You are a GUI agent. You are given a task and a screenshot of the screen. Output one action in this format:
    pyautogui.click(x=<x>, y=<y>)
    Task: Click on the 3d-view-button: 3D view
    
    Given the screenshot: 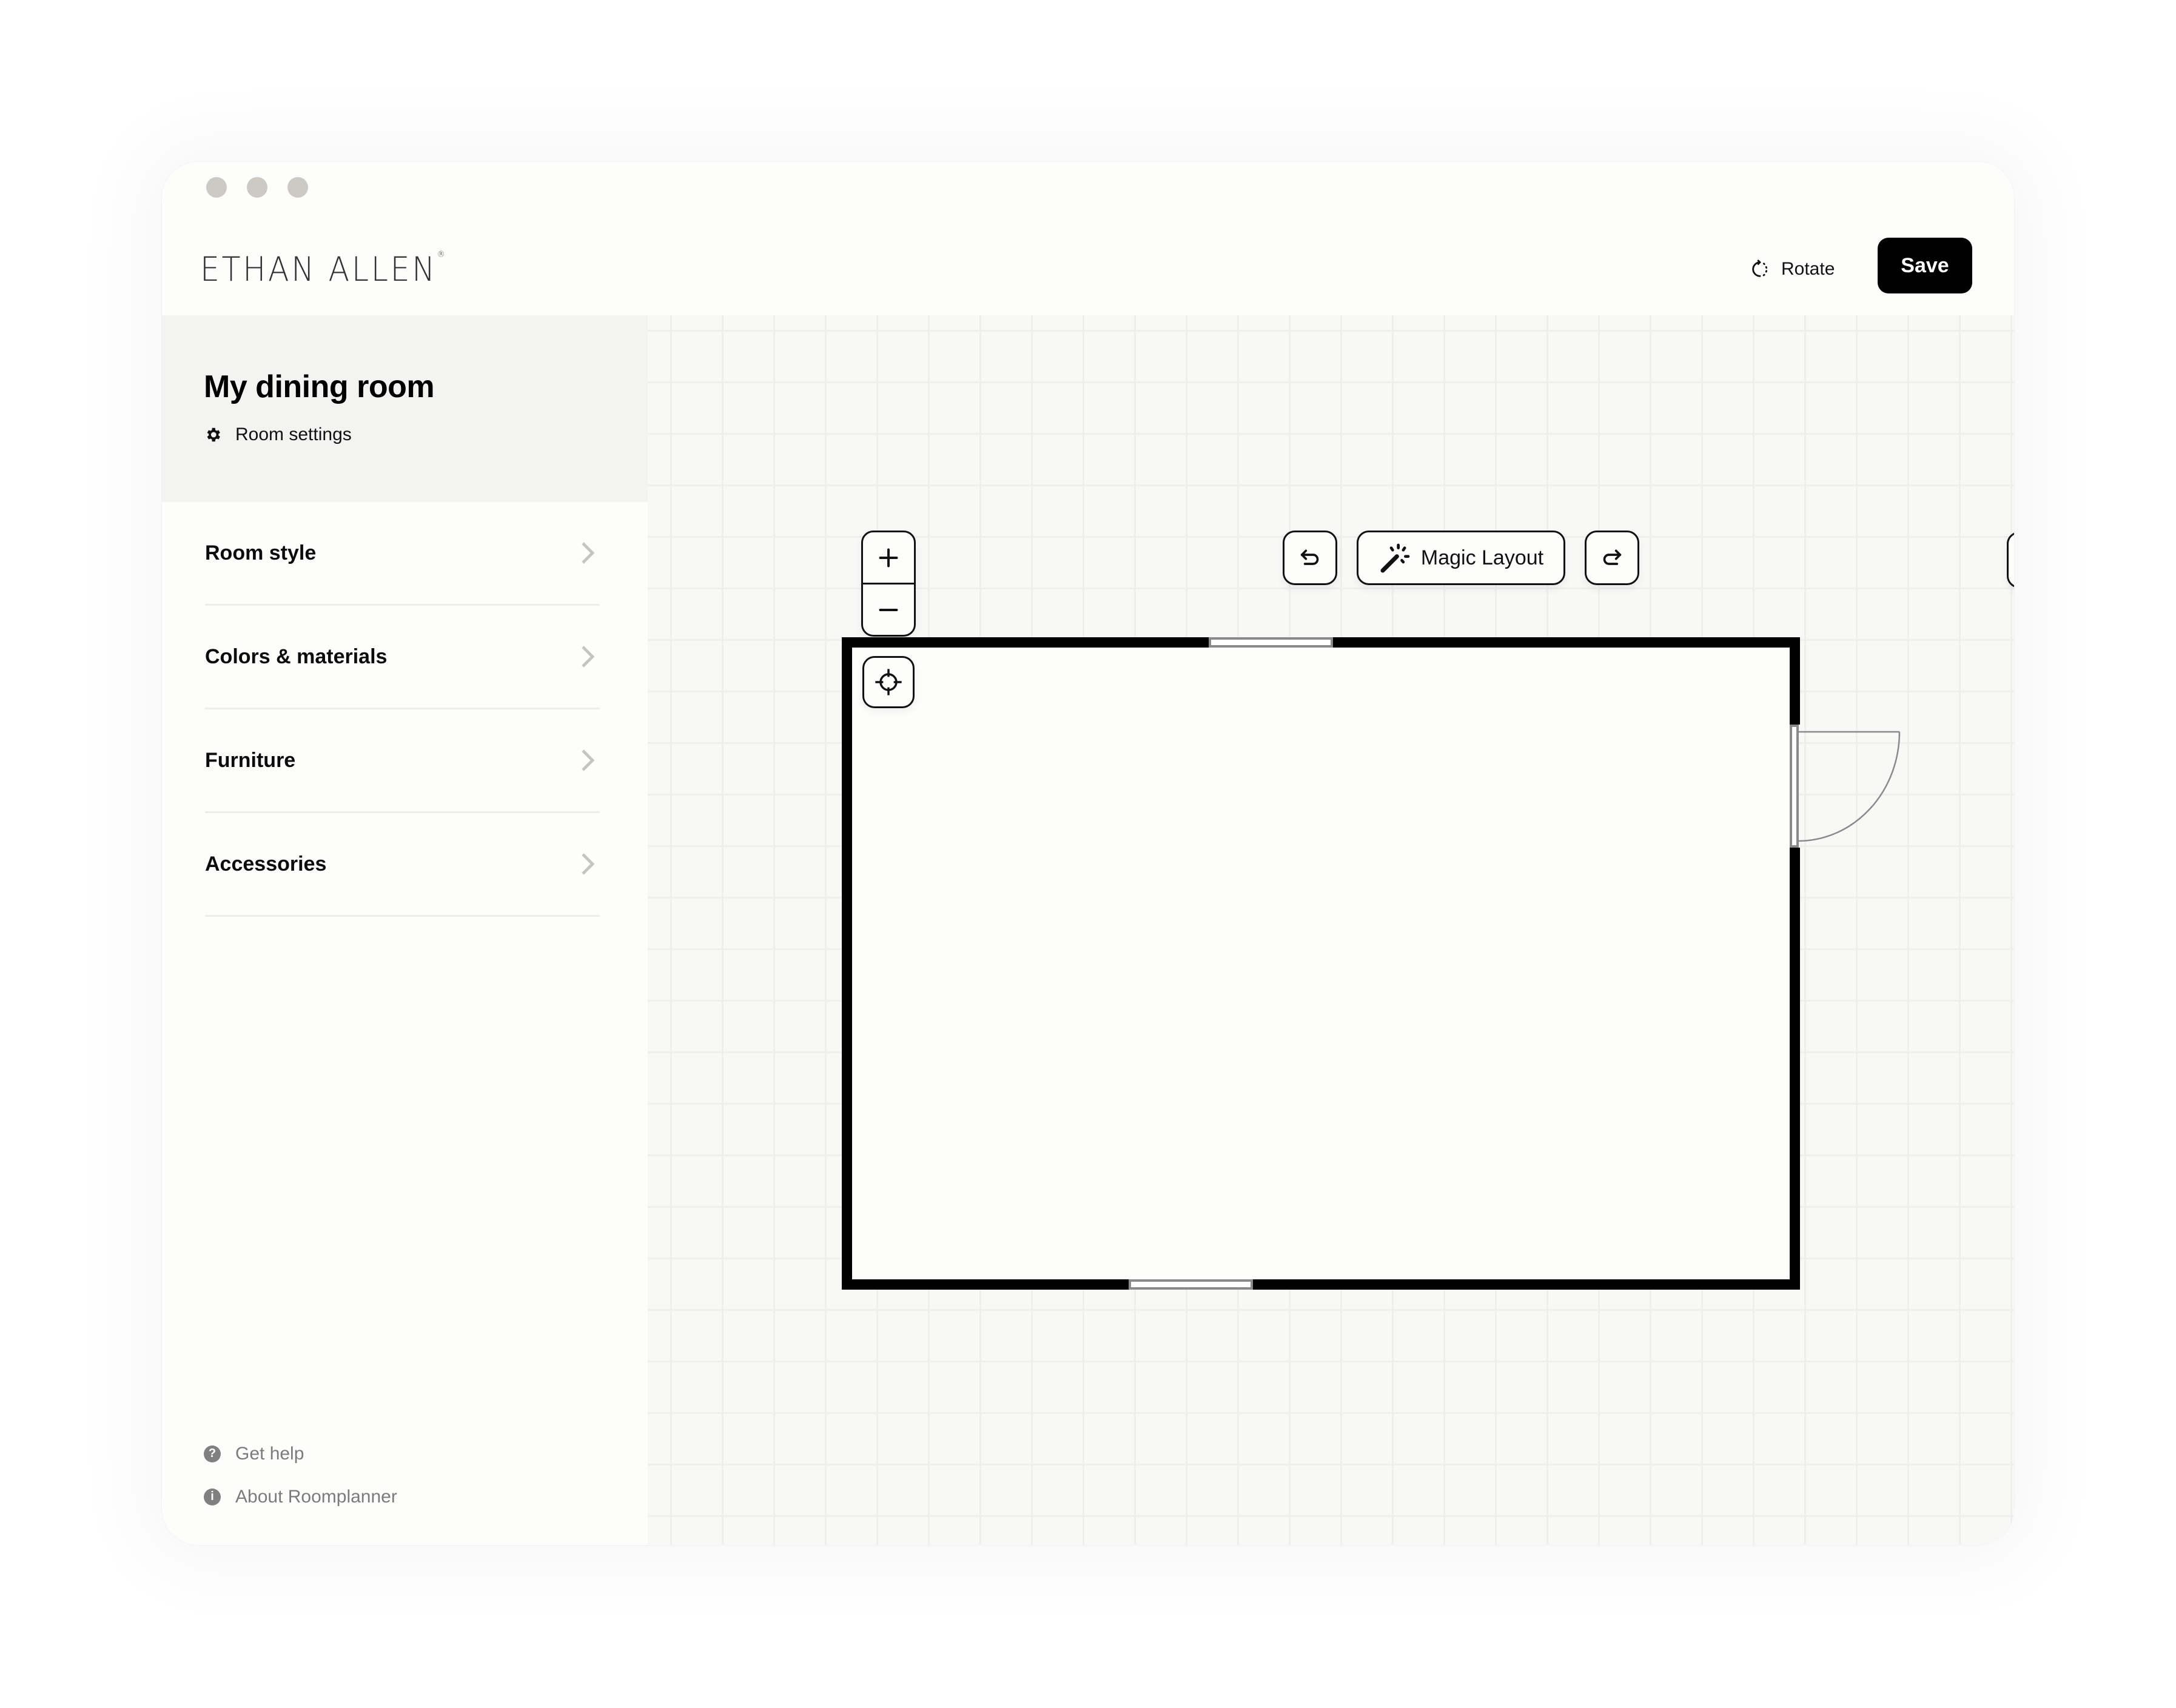 What is the action you would take?
    pyautogui.click(x=2010, y=560)
    